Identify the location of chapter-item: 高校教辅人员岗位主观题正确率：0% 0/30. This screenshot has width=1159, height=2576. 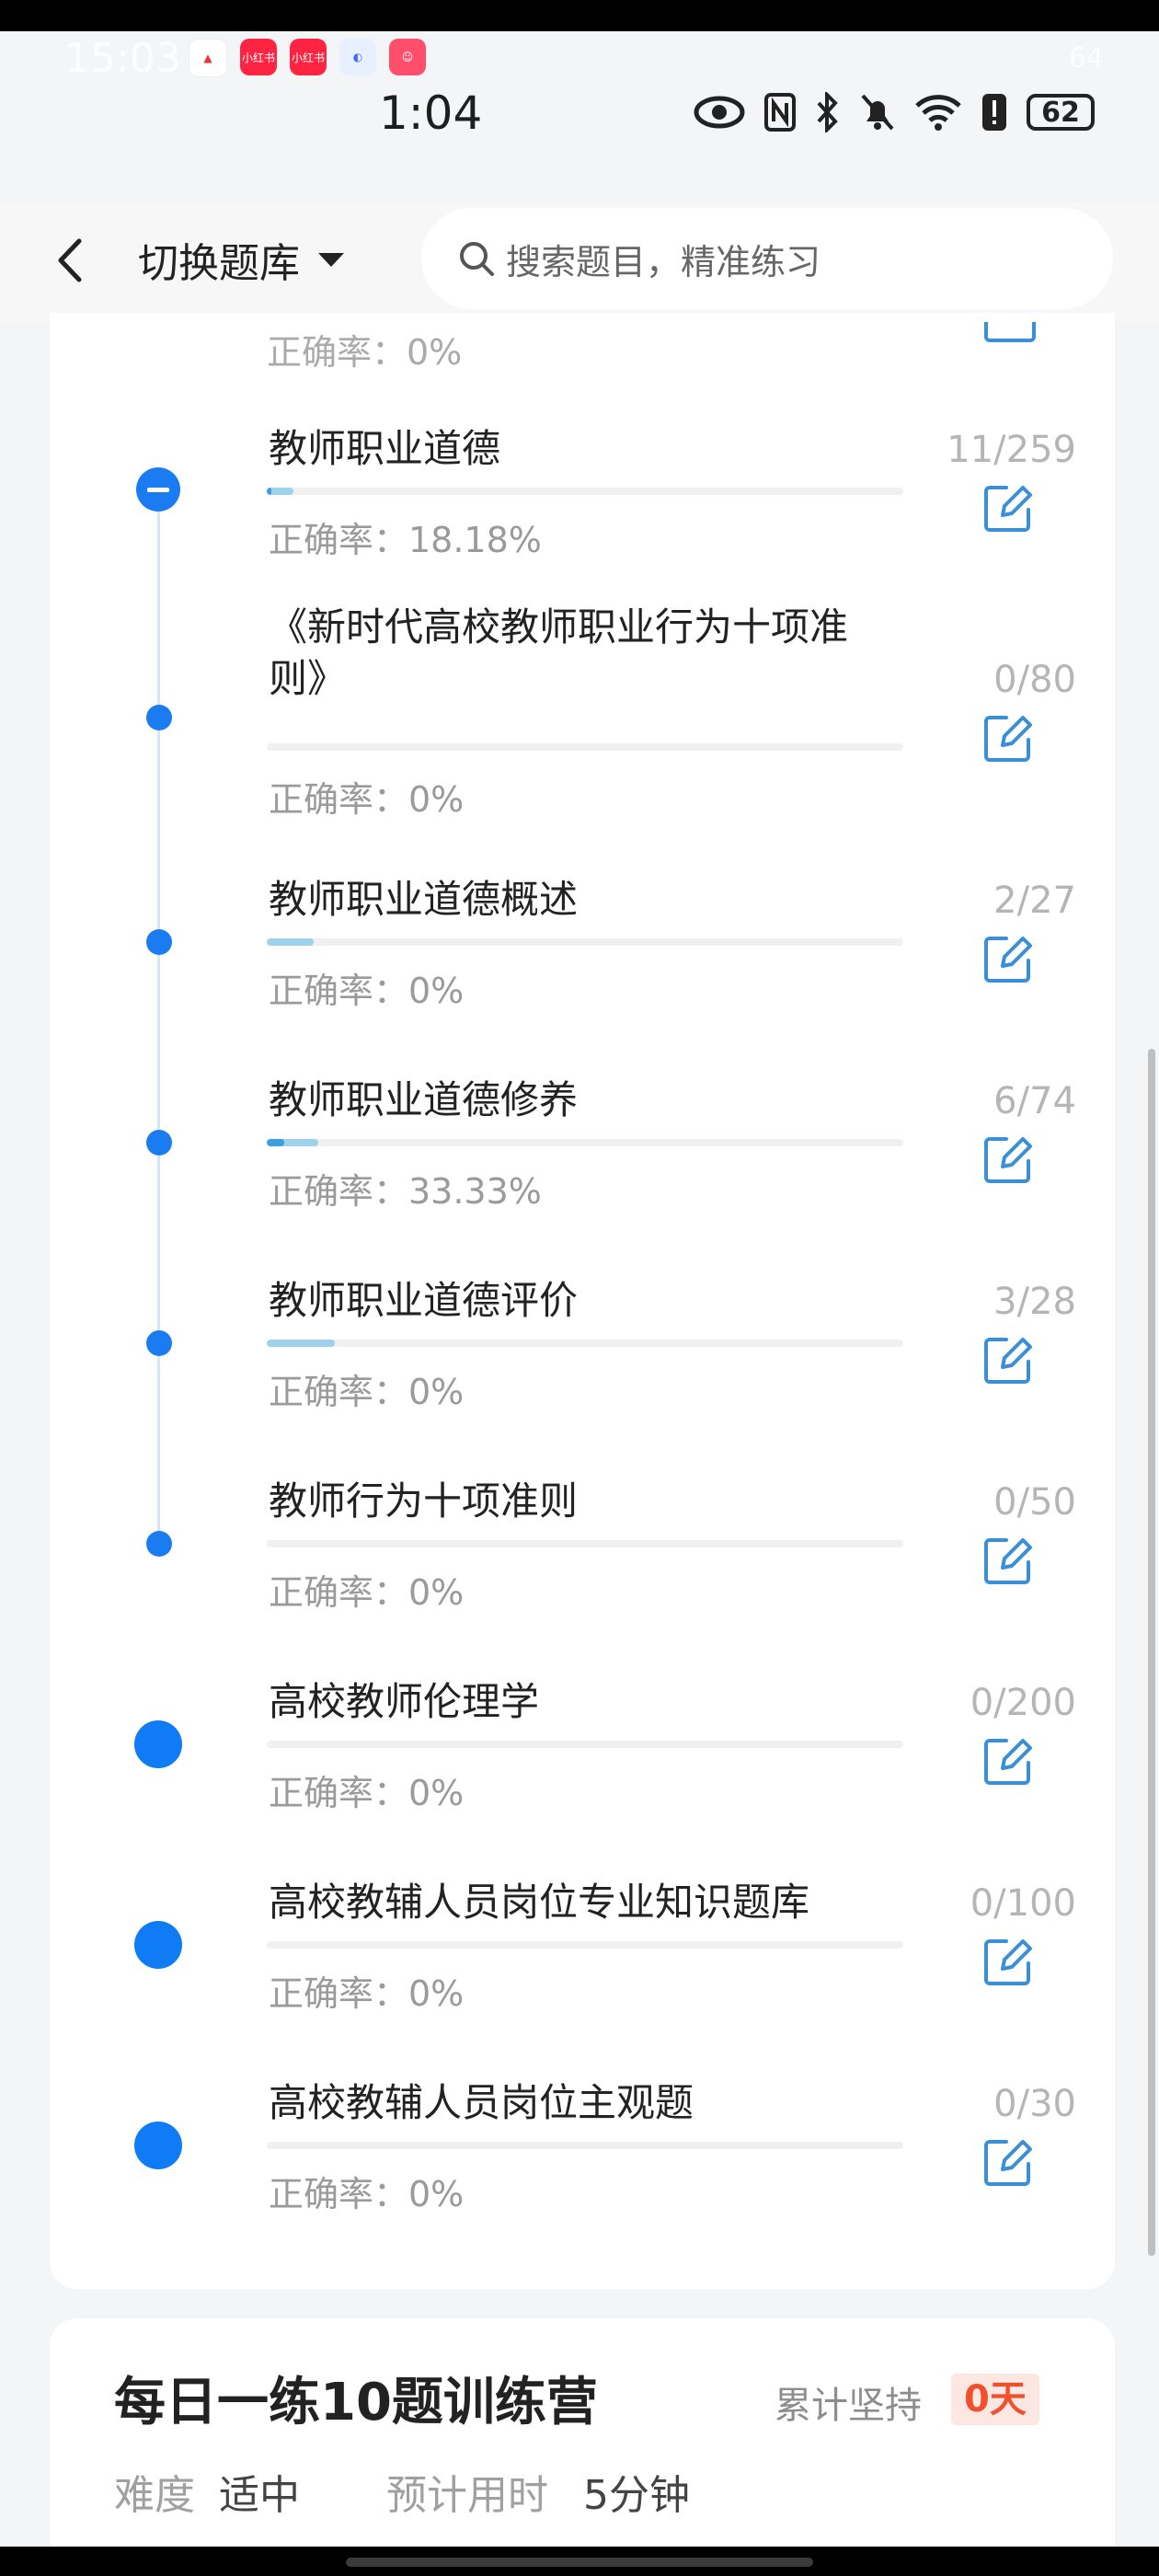
(579, 2169).